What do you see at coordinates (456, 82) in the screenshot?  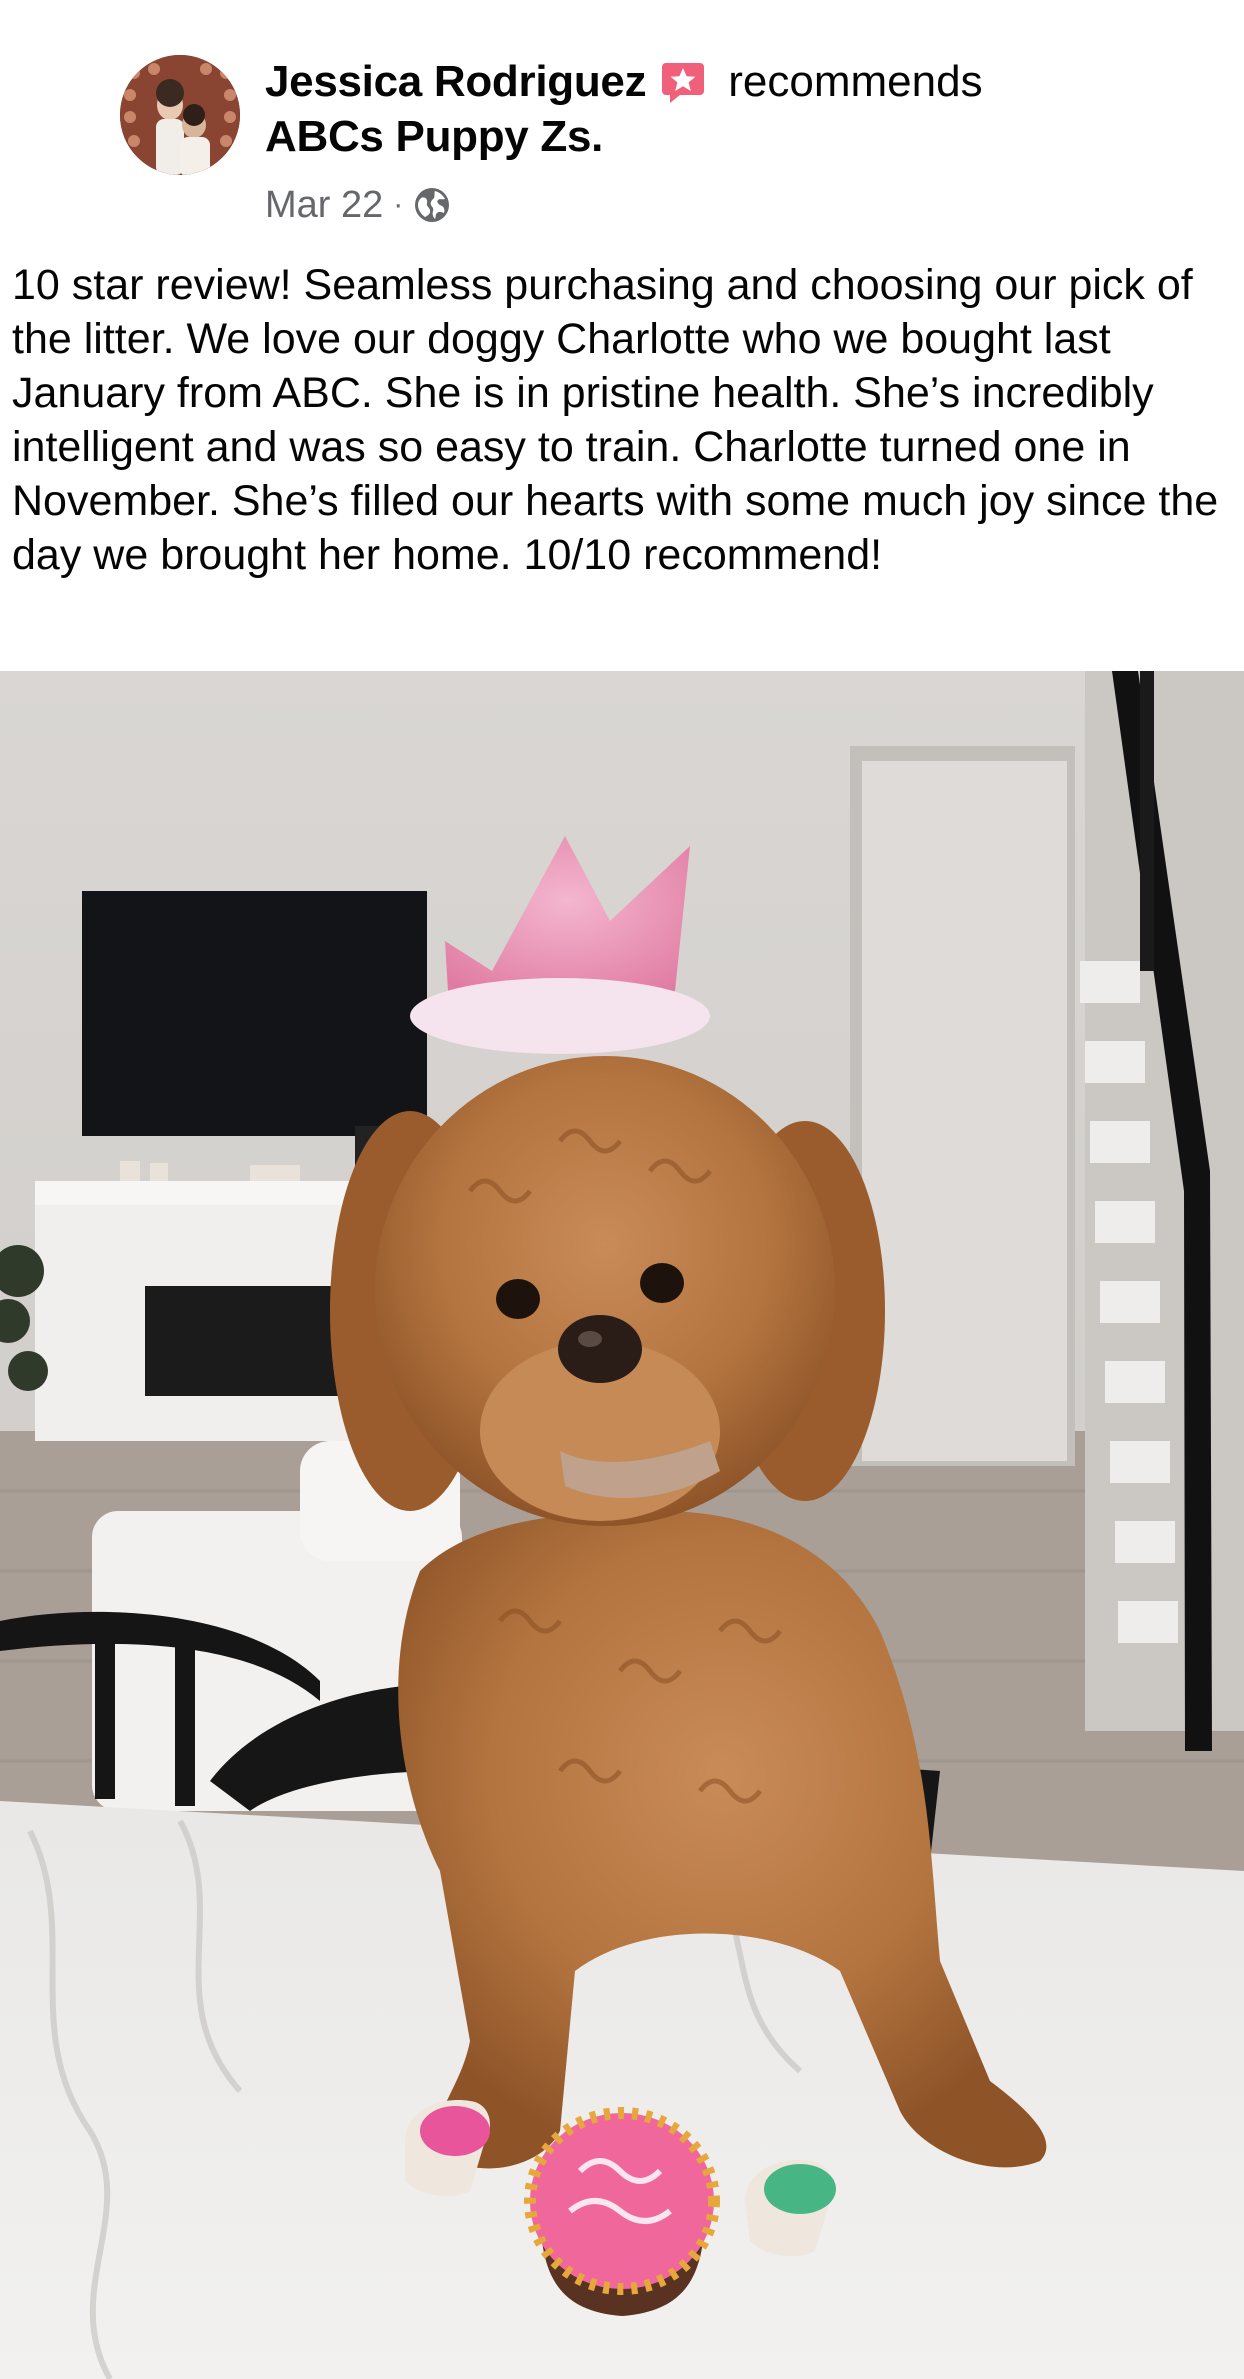 I see `author-name: Jessica Rodriguez` at bounding box center [456, 82].